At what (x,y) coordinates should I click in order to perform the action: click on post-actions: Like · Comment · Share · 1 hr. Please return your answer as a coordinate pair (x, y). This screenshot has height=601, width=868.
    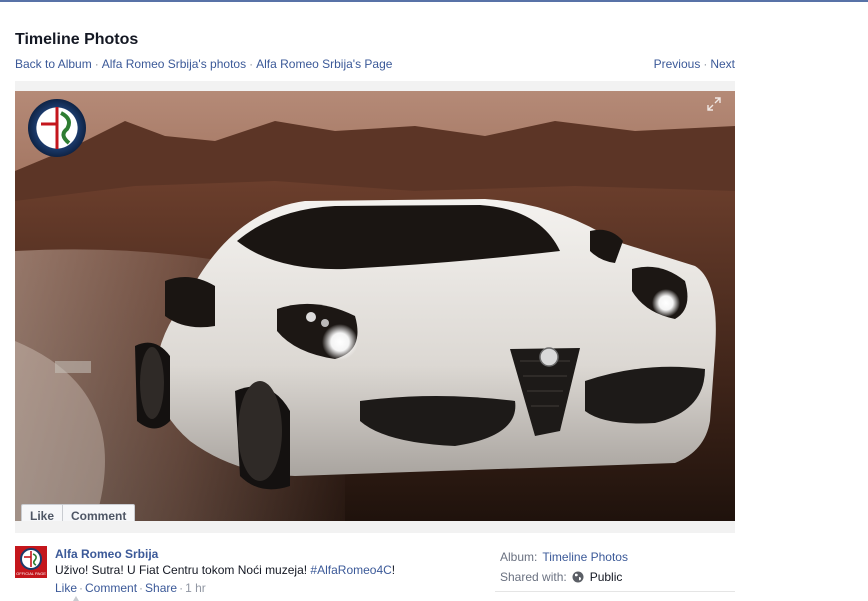
    Looking at the image, I should click on (130, 588).